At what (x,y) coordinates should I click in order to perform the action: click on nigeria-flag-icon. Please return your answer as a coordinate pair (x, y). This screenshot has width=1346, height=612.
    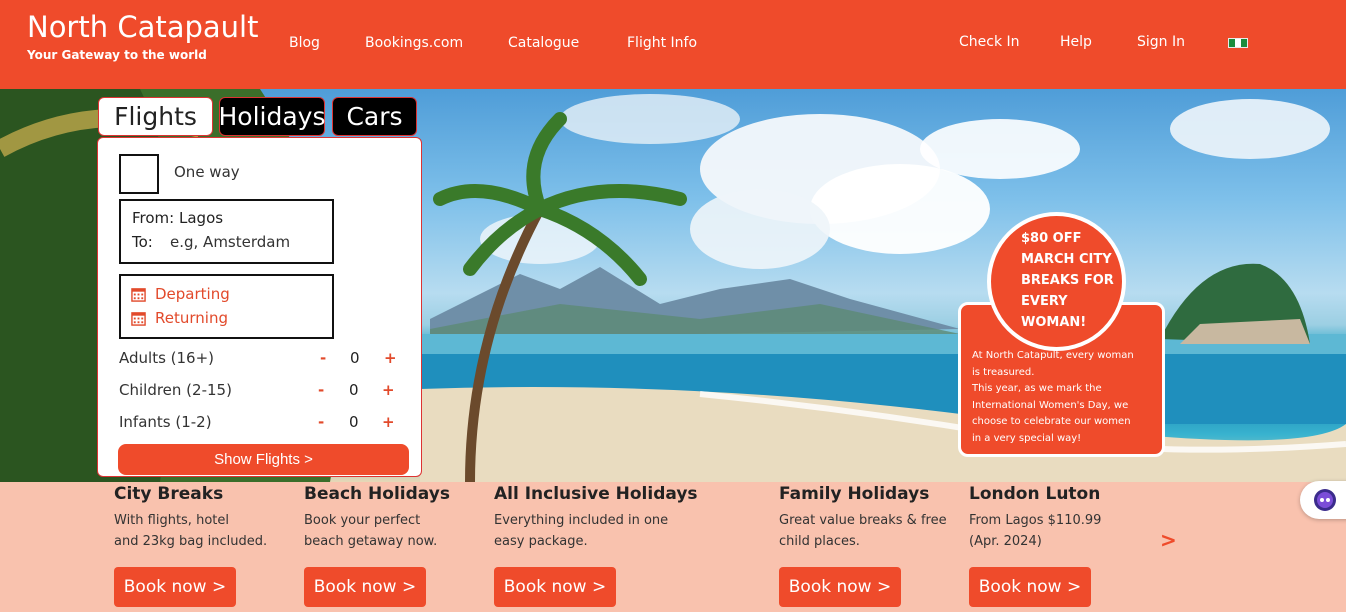
    Looking at the image, I should click on (1238, 43).